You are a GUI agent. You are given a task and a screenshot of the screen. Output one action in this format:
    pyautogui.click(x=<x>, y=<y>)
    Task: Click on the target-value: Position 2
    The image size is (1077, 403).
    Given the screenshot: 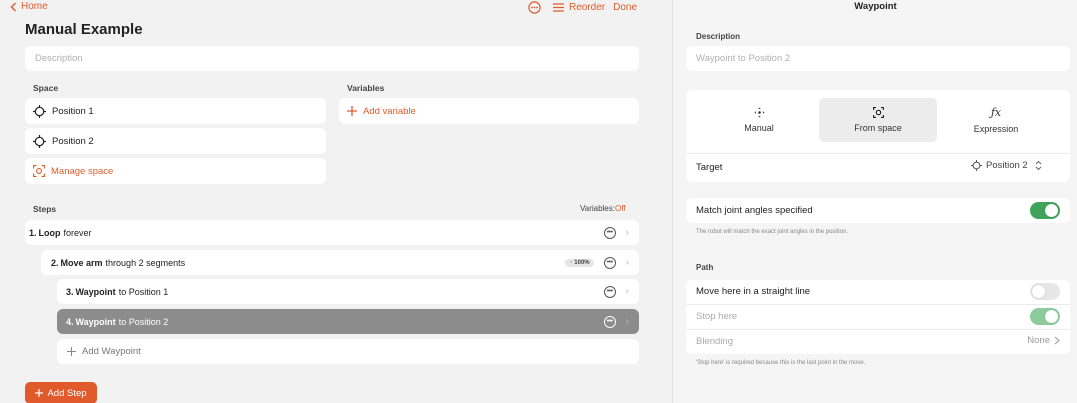 What is the action you would take?
    pyautogui.click(x=1007, y=165)
    